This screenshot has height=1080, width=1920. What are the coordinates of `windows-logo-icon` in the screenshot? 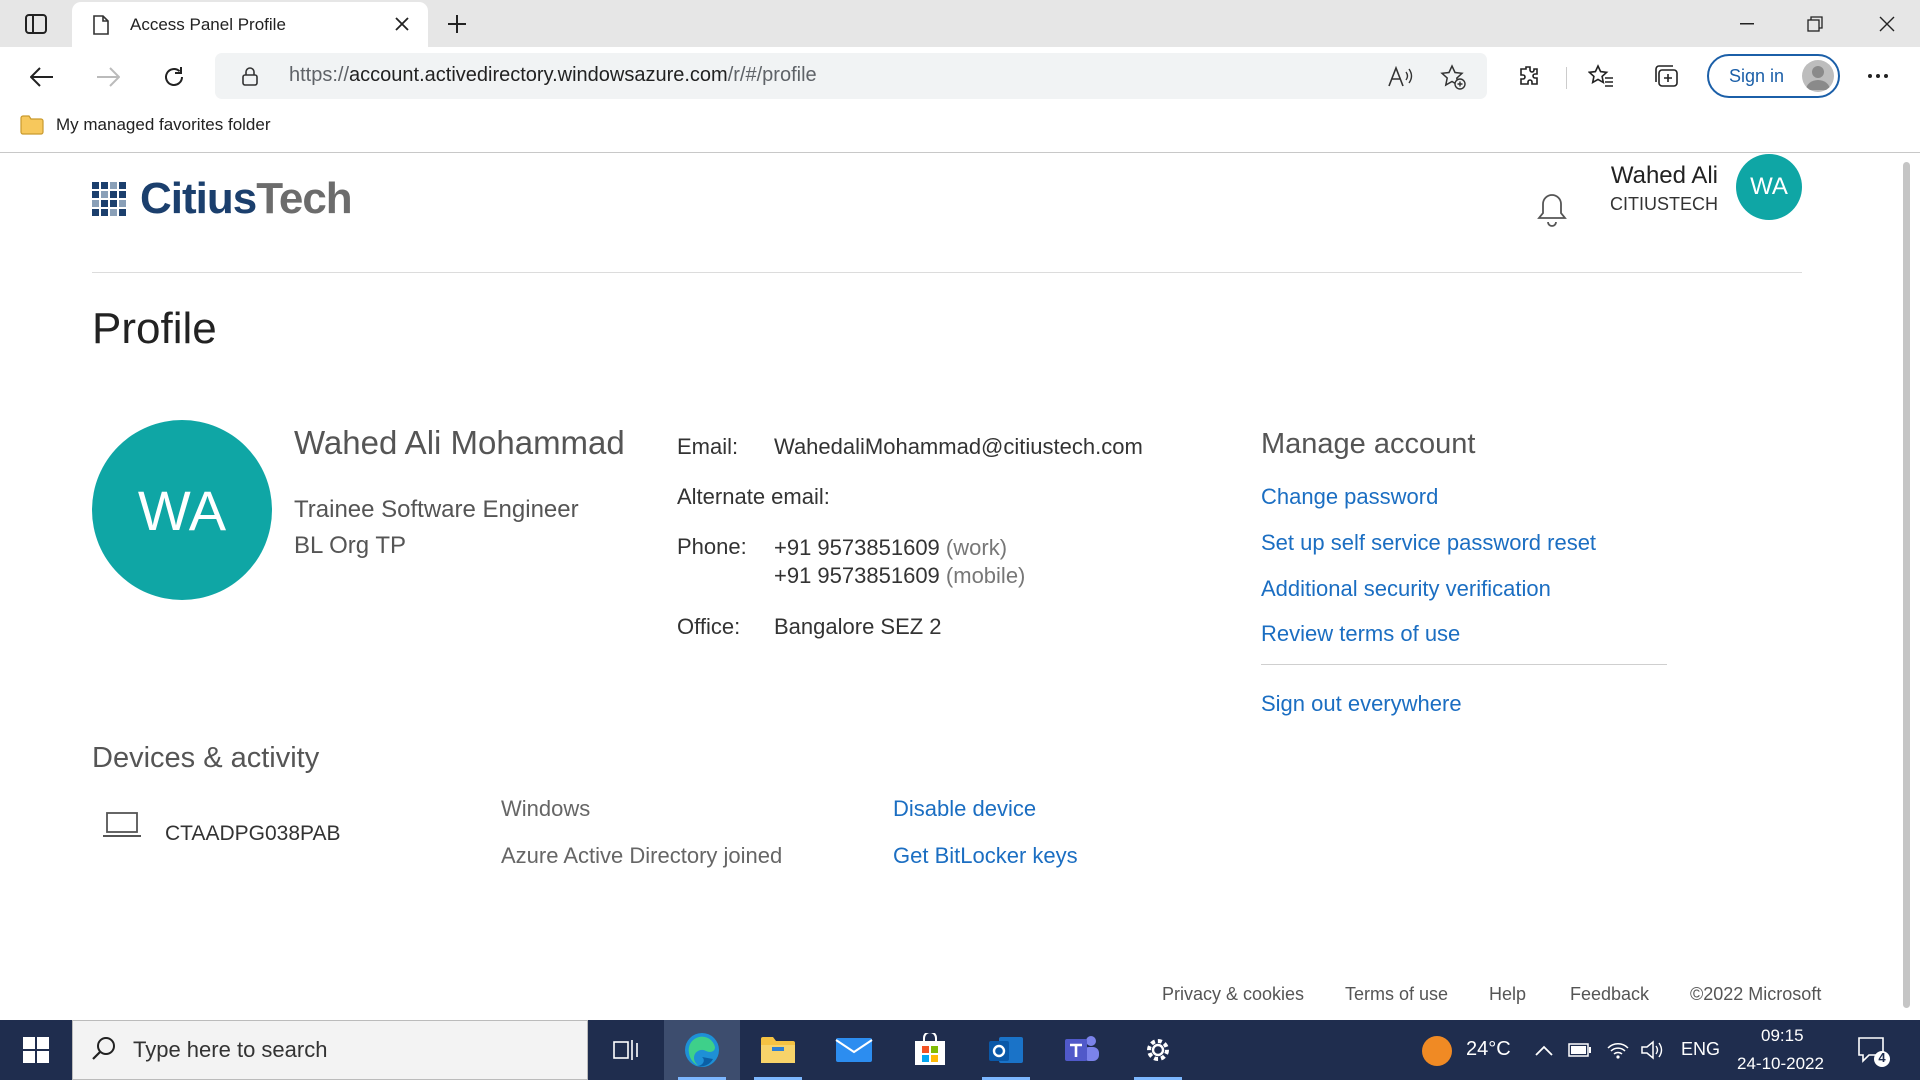 It's located at (36, 1050).